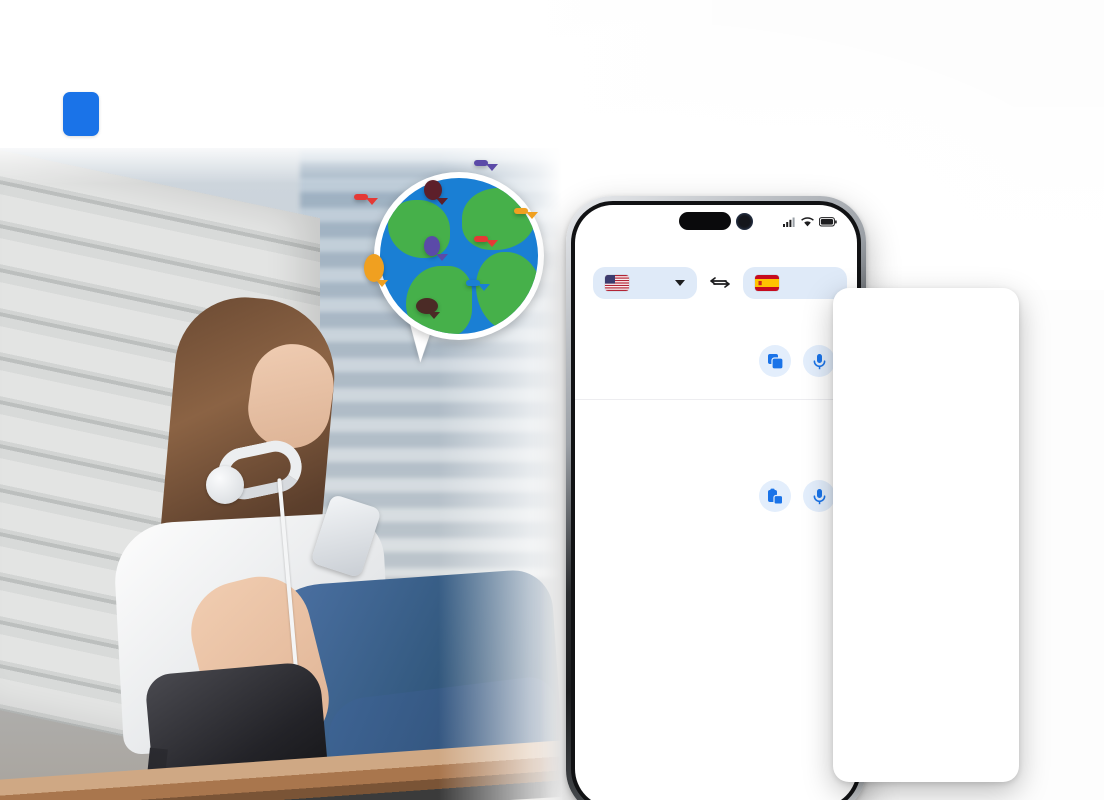  I want to click on status-icons, so click(810, 222).